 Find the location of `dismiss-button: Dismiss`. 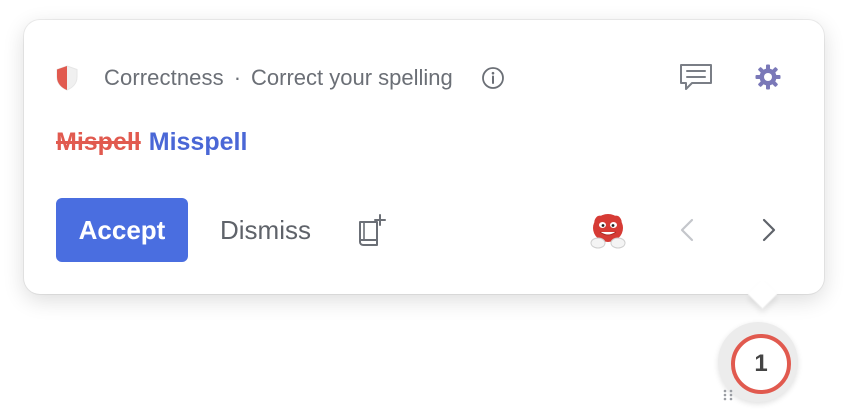

dismiss-button: Dismiss is located at coordinates (265, 230).